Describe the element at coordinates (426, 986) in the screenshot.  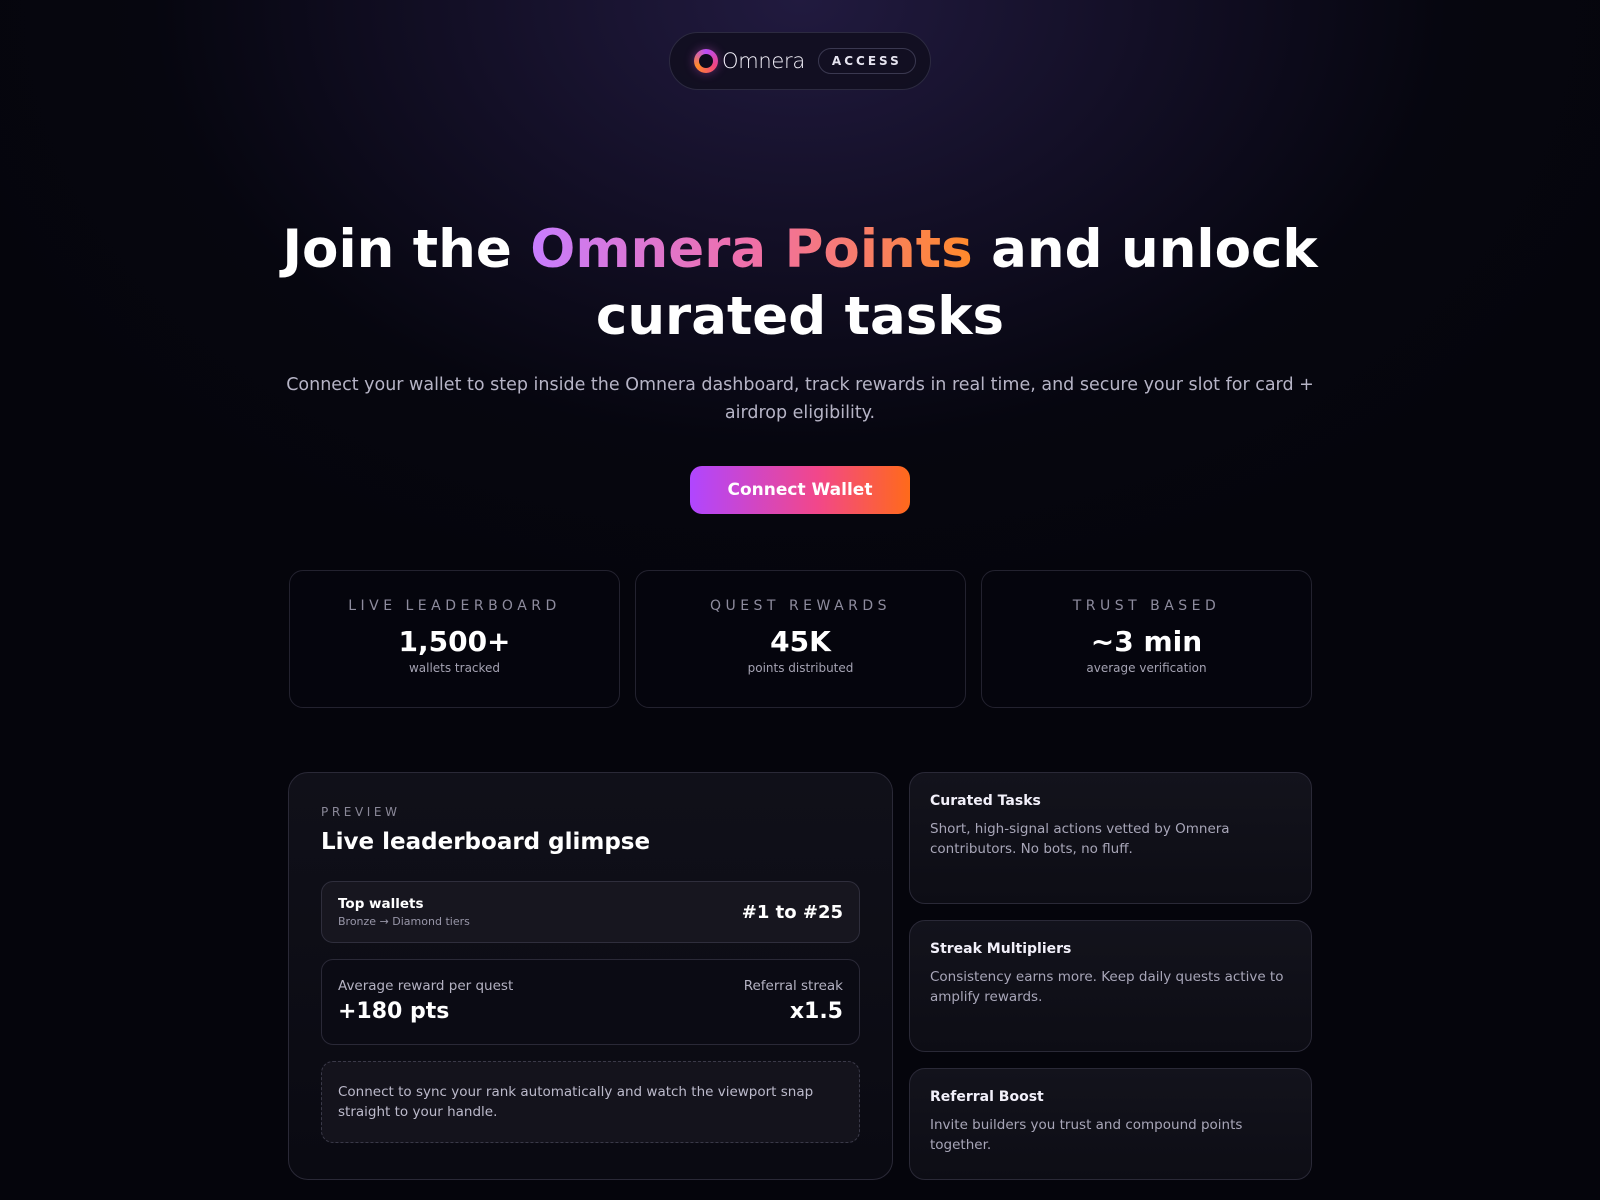
I see `avg-reward-label: Average reward per quest` at that location.